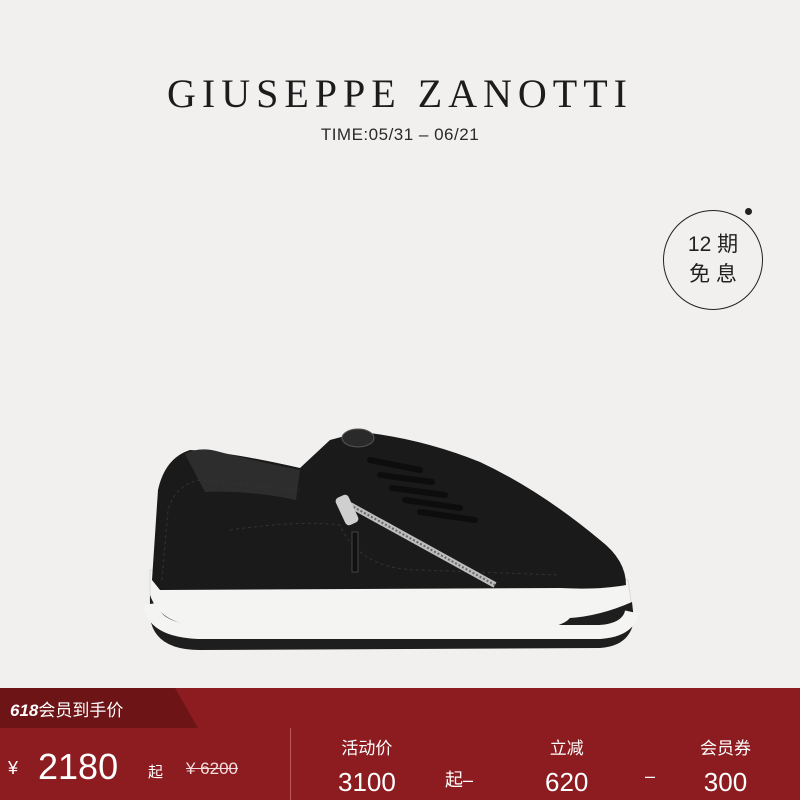 Image resolution: width=800 pixels, height=800 pixels. Describe the element at coordinates (367, 748) in the screenshot. I see `activity-price-label: 活动价` at that location.